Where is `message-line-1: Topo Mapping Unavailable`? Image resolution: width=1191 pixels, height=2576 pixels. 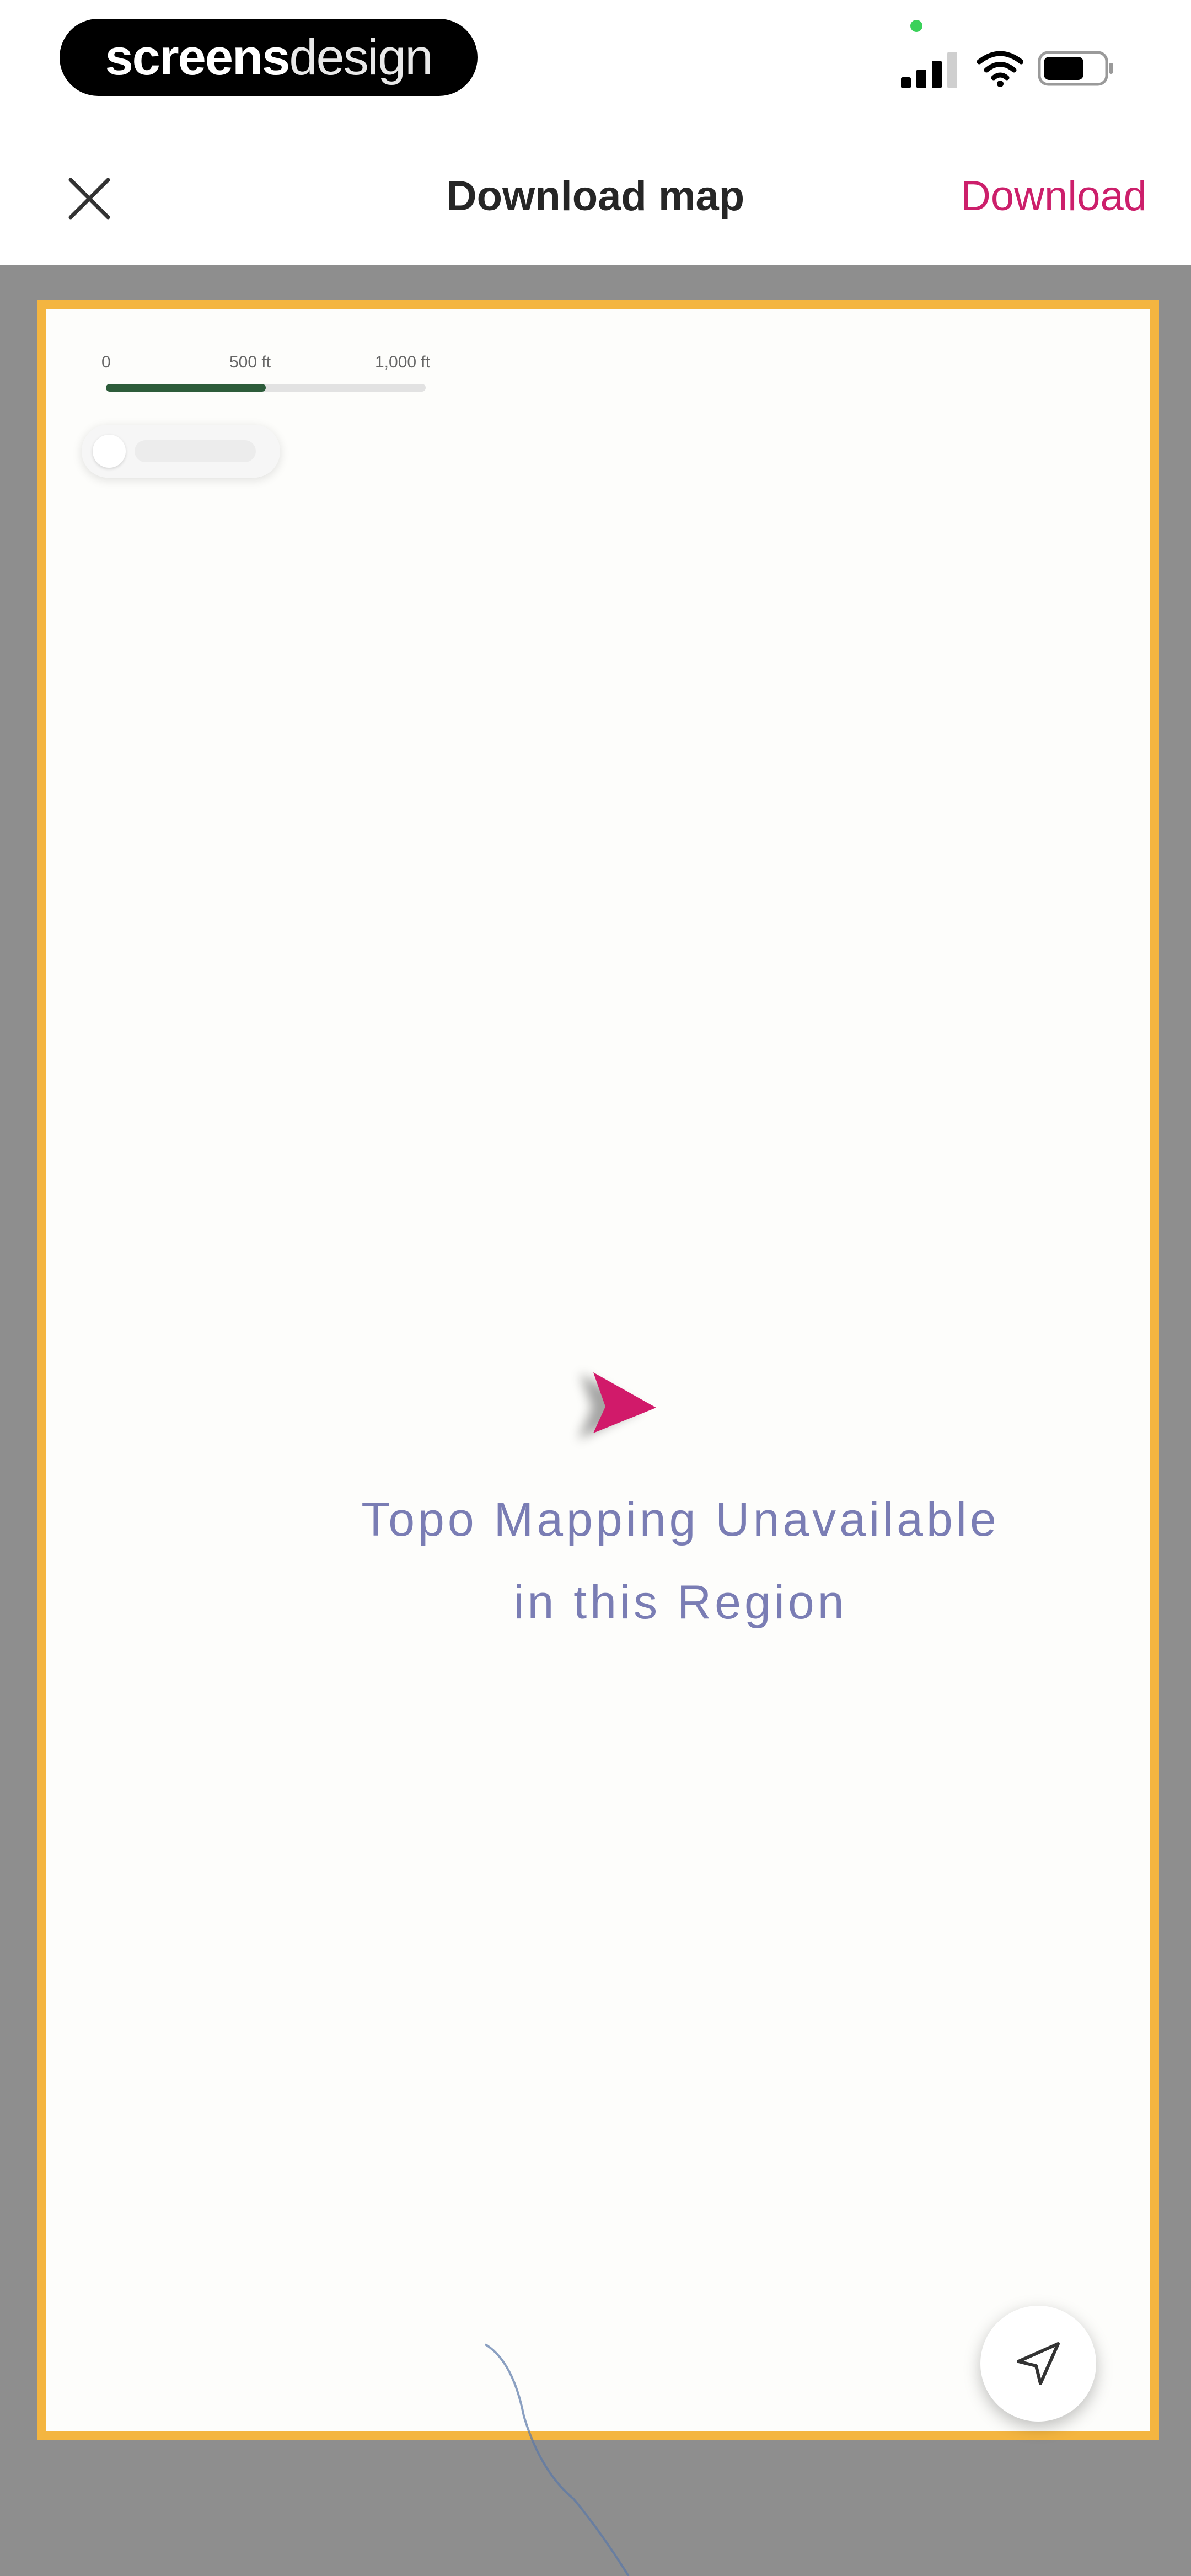
message-line-1: Topo Mapping Unavailable is located at coordinates (680, 1519).